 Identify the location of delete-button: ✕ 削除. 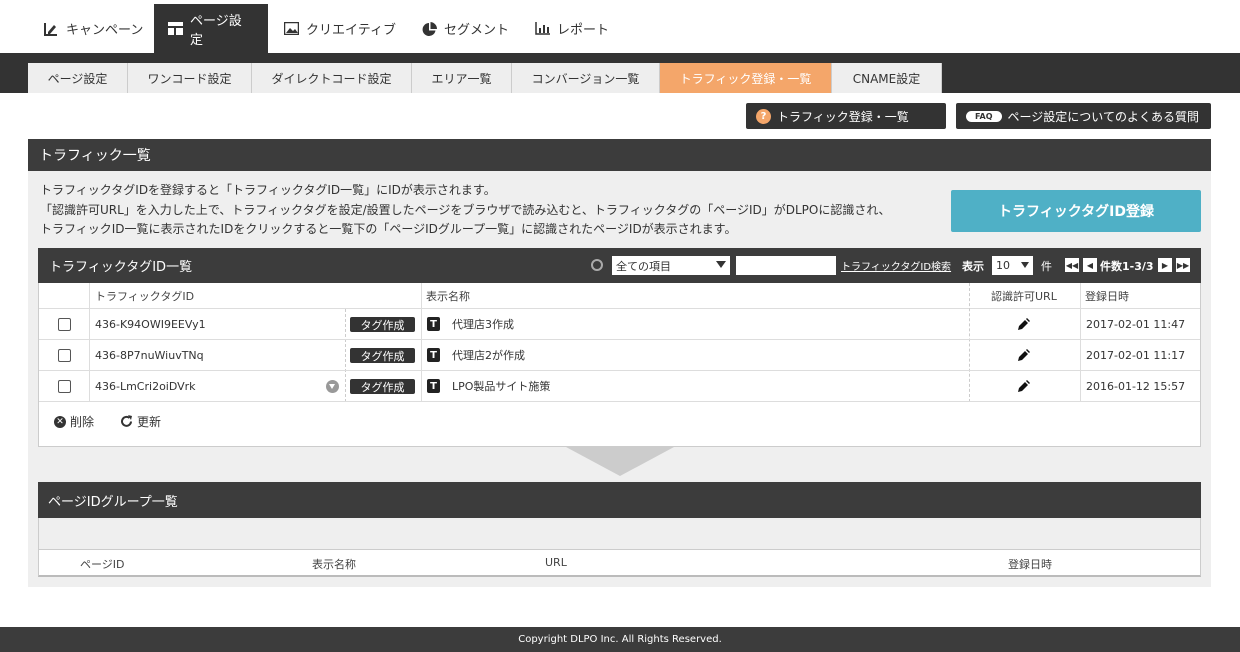
(74, 421).